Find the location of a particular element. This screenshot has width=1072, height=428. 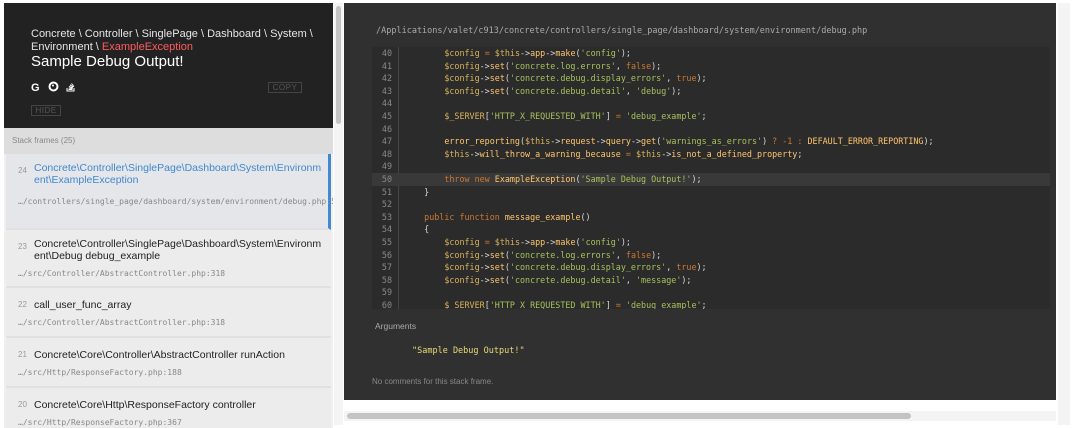

code-line: 52 is located at coordinates (711, 204).